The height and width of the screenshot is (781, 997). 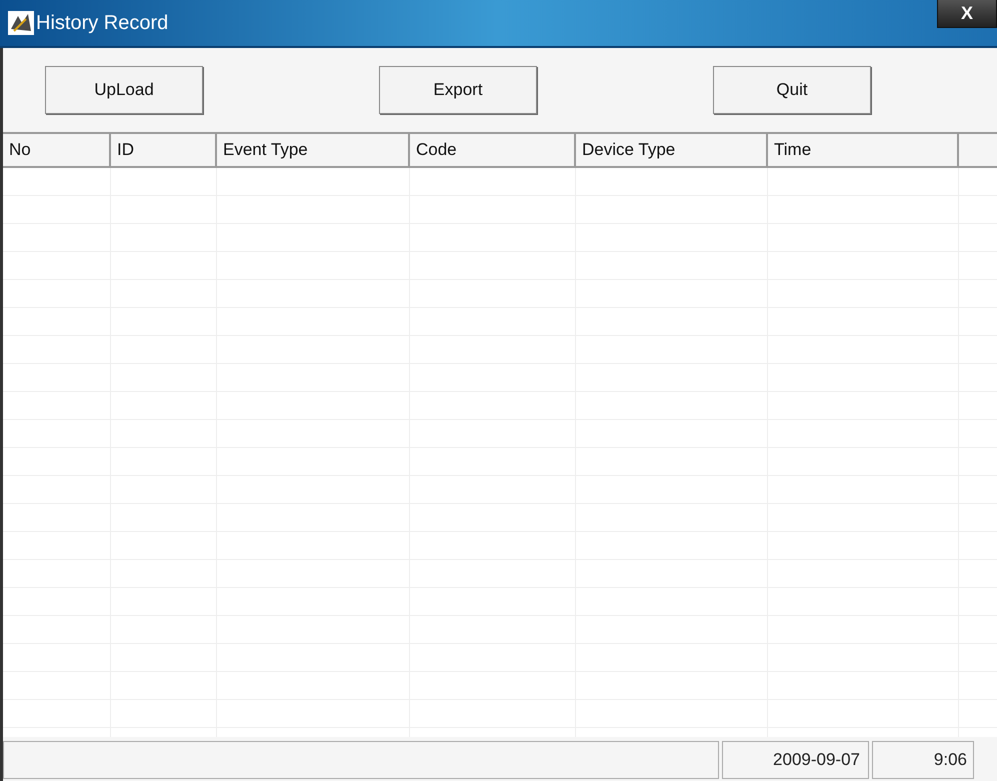 I want to click on toolbar-button: UpLoad, so click(x=124, y=90).